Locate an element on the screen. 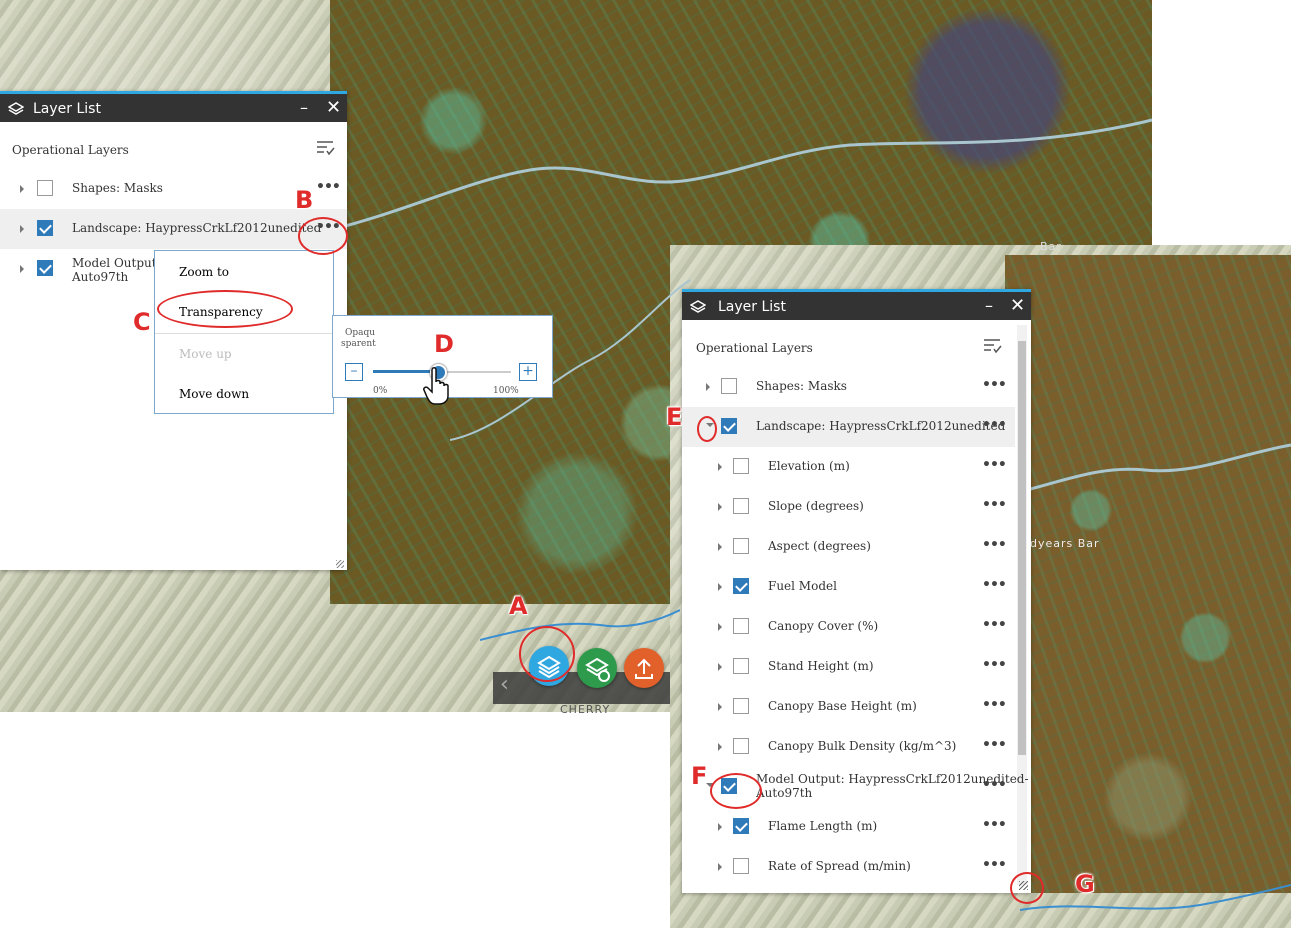 This screenshot has height=928, width=1291. annotation-b: B is located at coordinates (304, 200).